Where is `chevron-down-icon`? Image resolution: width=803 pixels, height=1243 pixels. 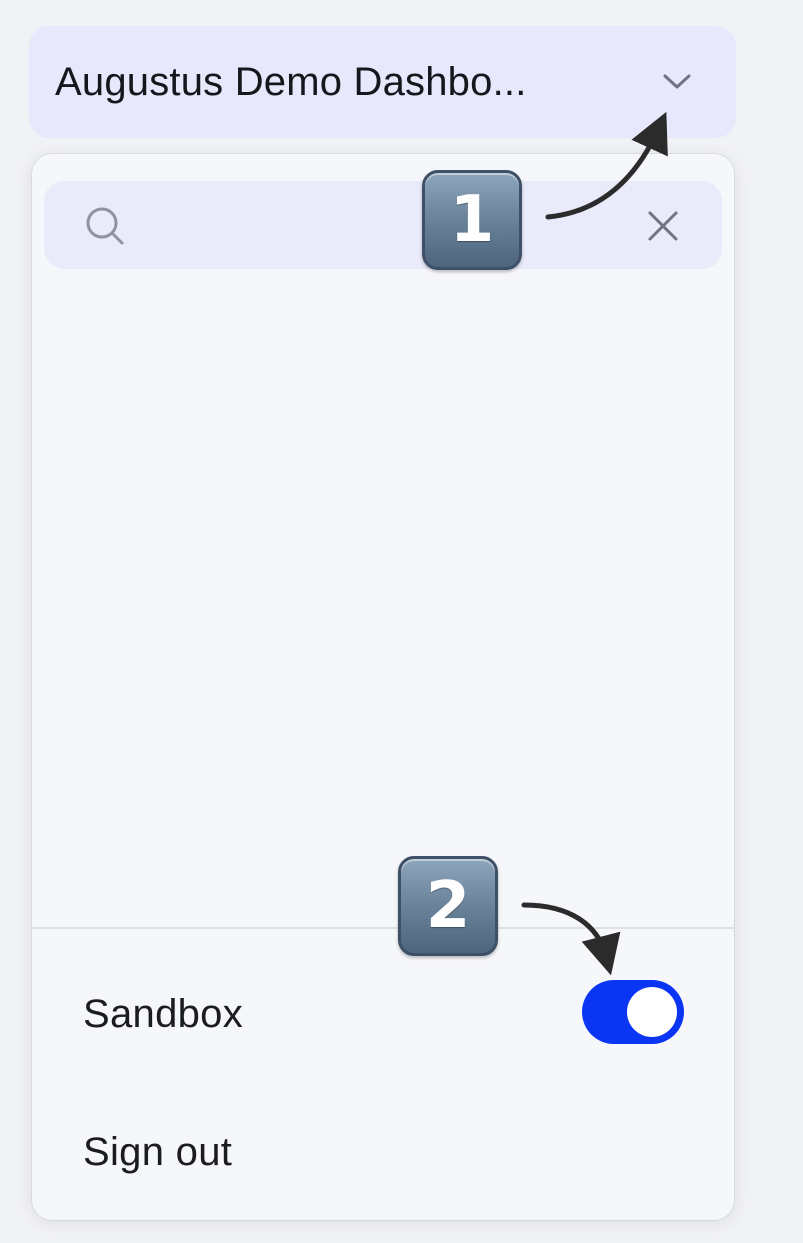
chevron-down-icon is located at coordinates (677, 82).